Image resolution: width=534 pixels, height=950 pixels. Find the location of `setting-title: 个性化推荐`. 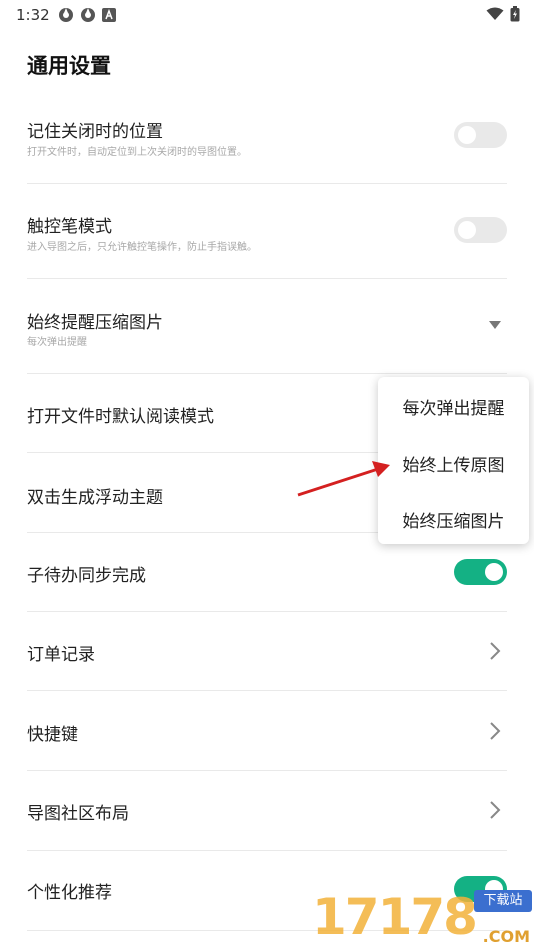

setting-title: 个性化推荐 is located at coordinates (69, 893).